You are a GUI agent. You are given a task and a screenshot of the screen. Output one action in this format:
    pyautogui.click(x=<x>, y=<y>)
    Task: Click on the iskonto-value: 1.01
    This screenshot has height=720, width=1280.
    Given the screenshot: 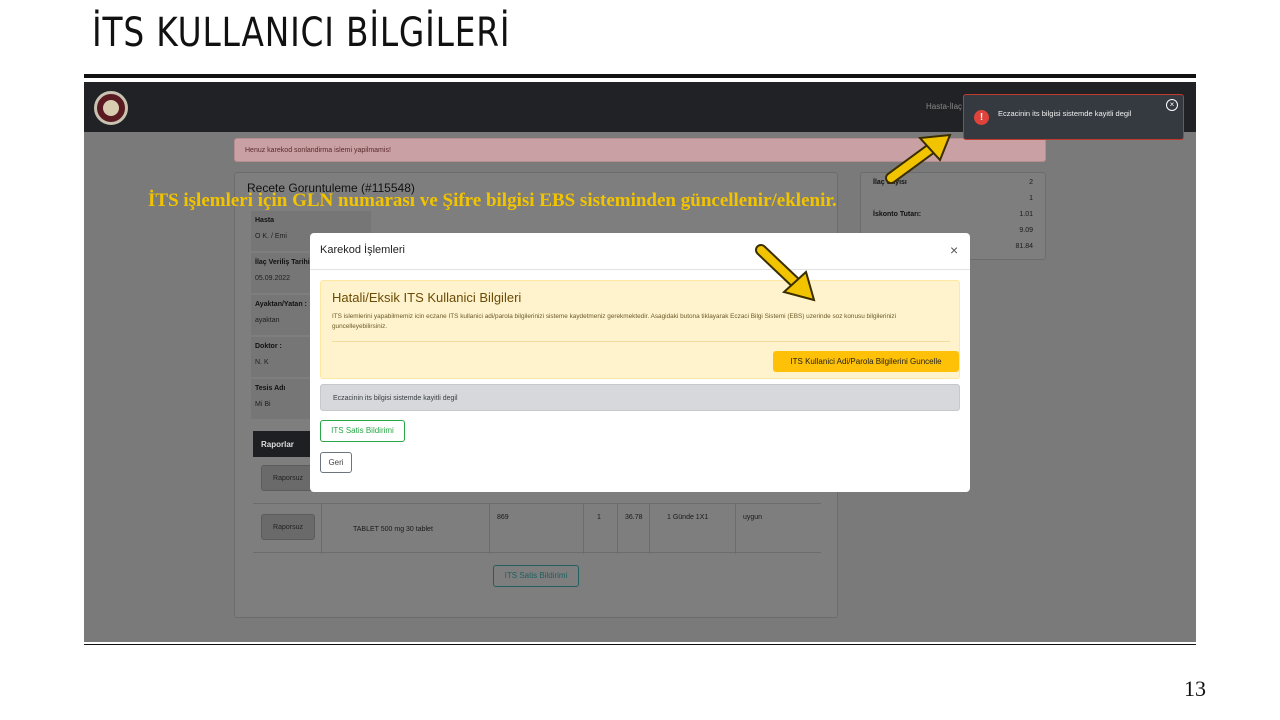 What is the action you would take?
    pyautogui.click(x=1026, y=214)
    